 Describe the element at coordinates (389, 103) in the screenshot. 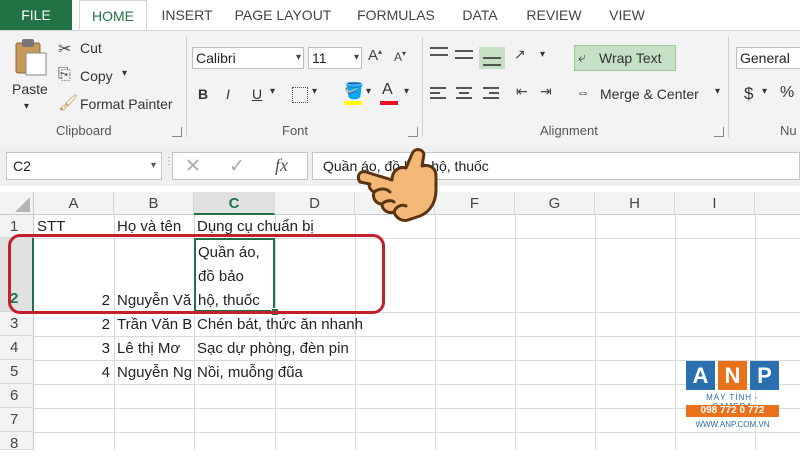

I see `font-color-swatch` at that location.